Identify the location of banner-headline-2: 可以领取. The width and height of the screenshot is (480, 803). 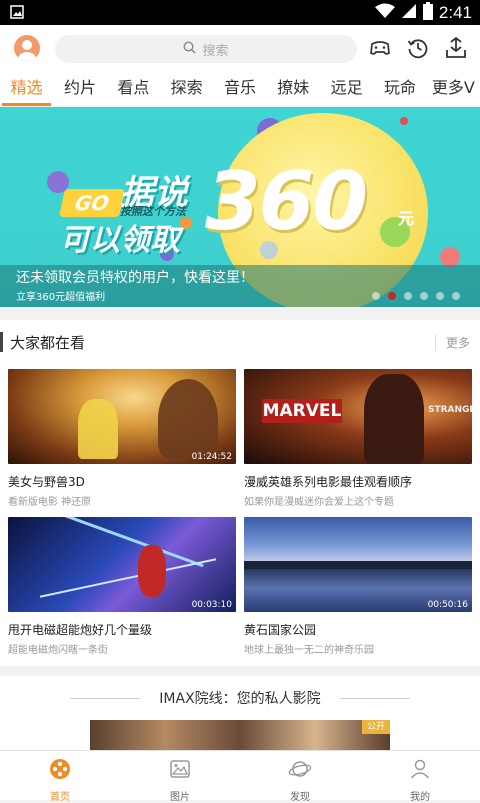
(120, 240).